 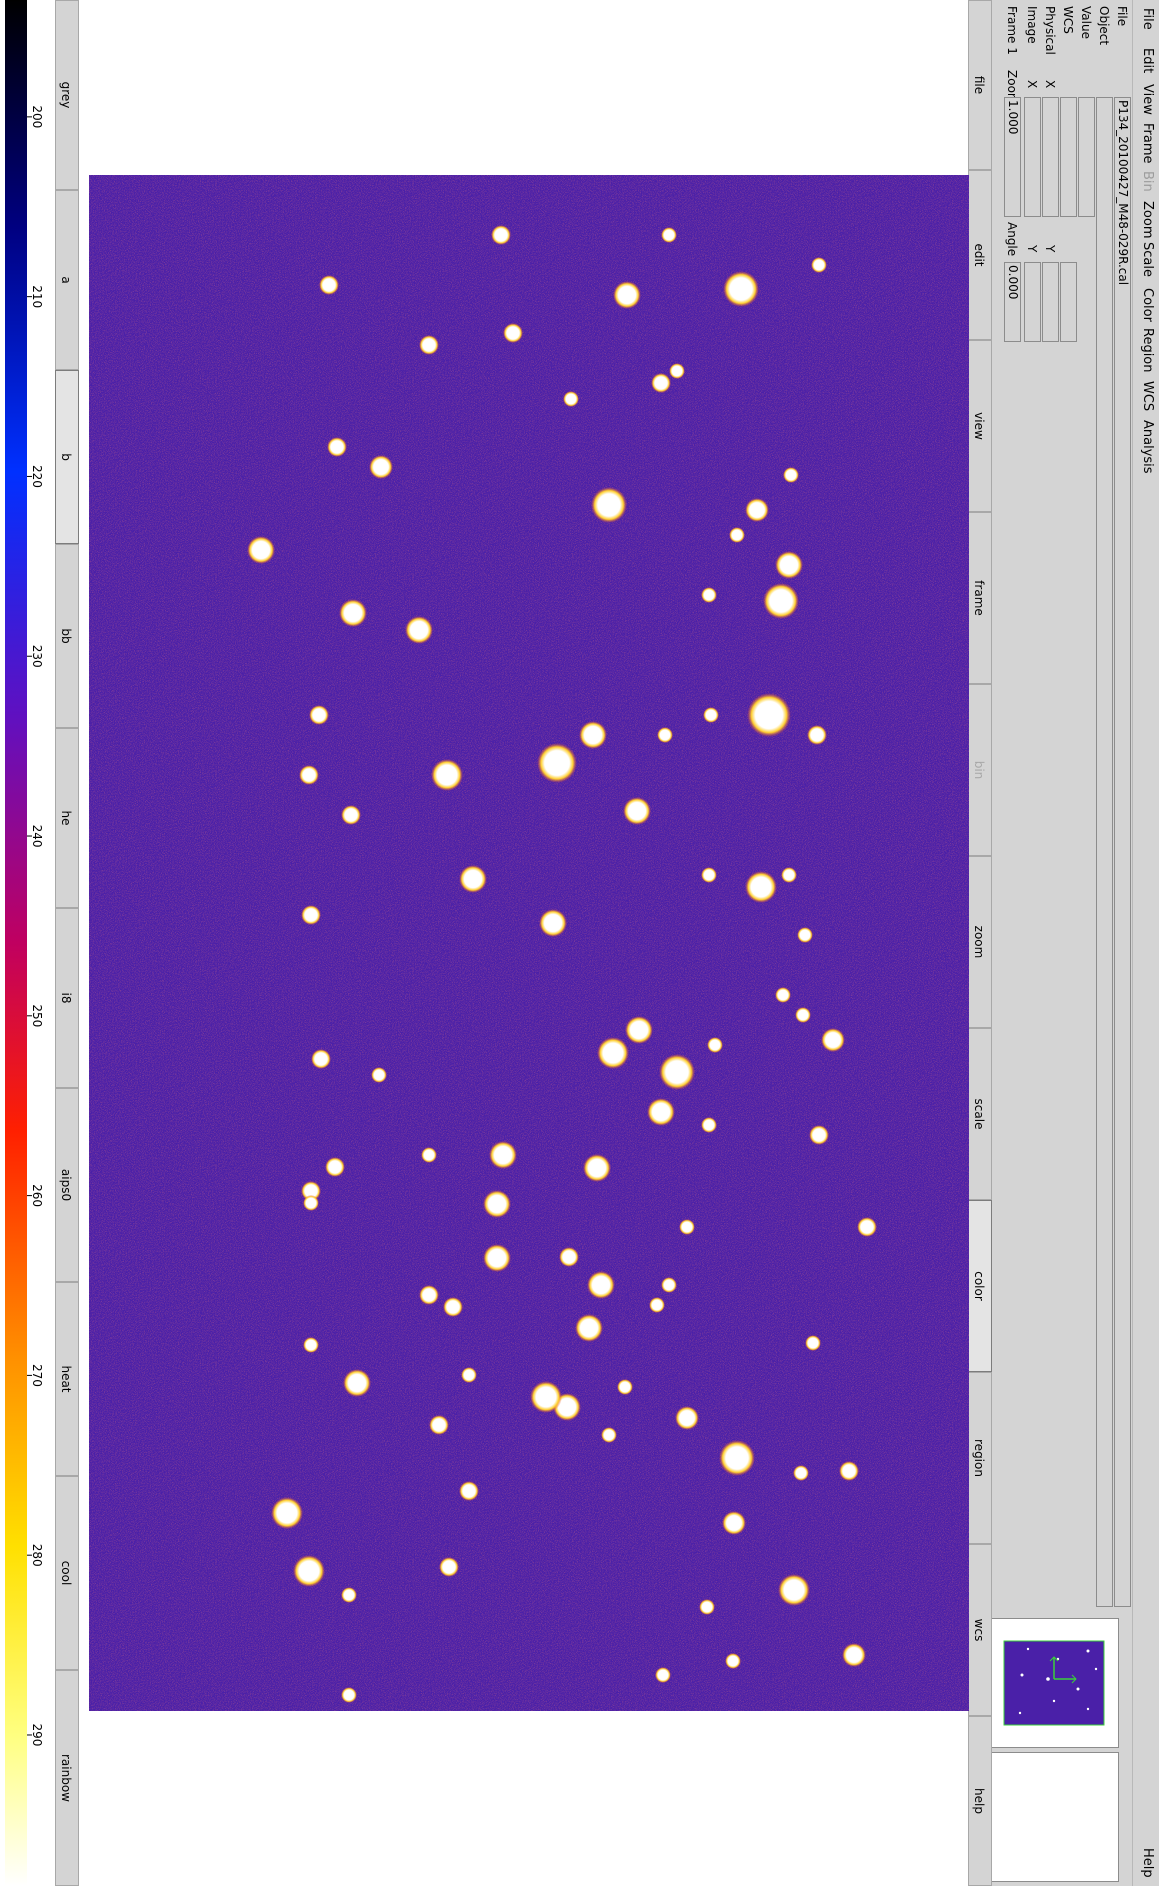 What do you see at coordinates (980, 85) in the screenshot?
I see `bar-button-file: file` at bounding box center [980, 85].